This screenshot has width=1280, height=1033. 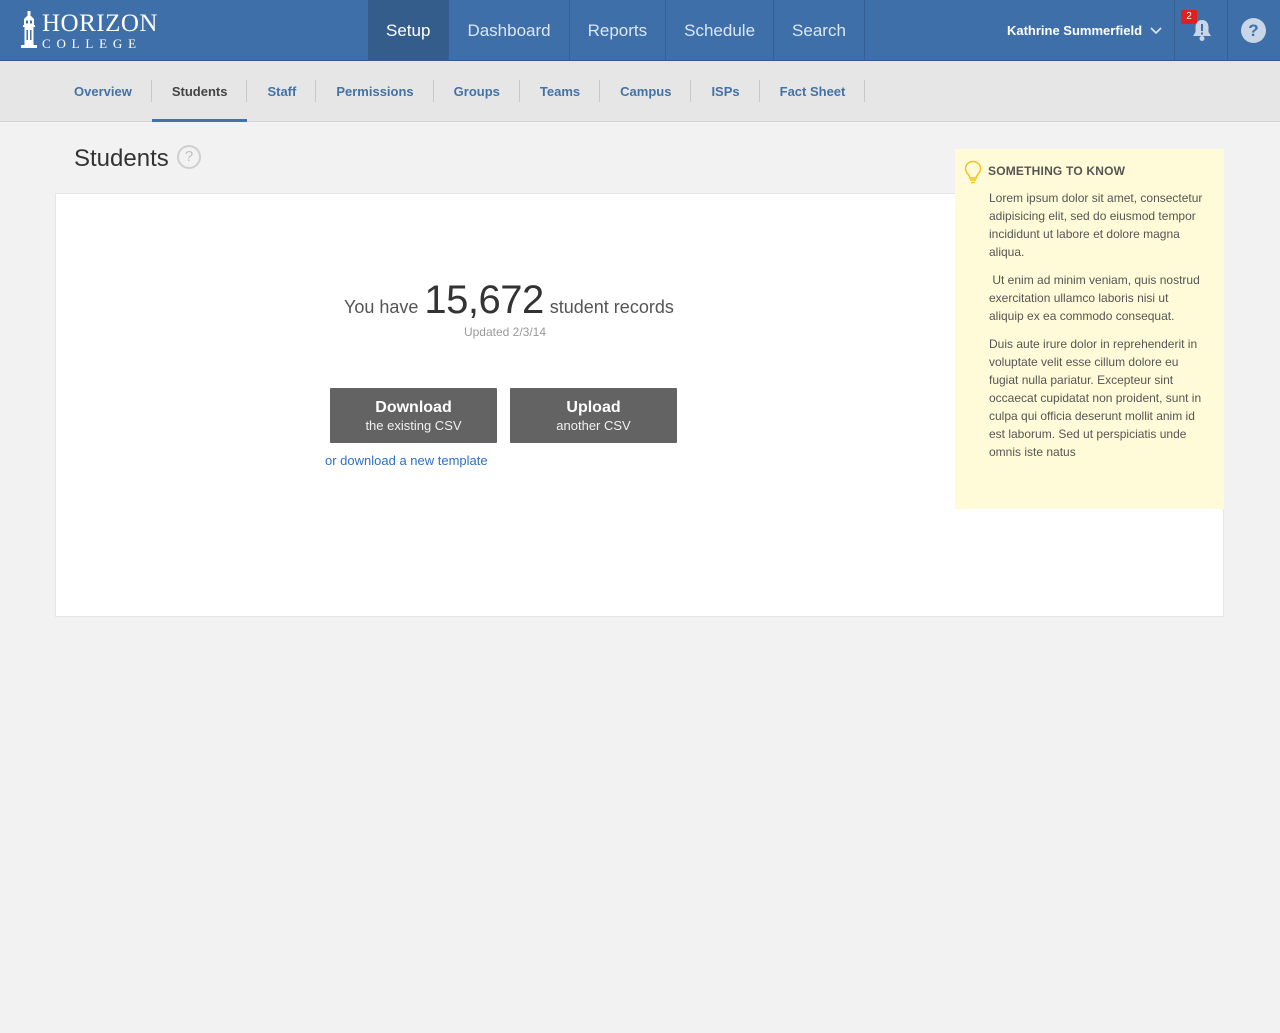 I want to click on tab-campus: Campus, so click(x=646, y=91).